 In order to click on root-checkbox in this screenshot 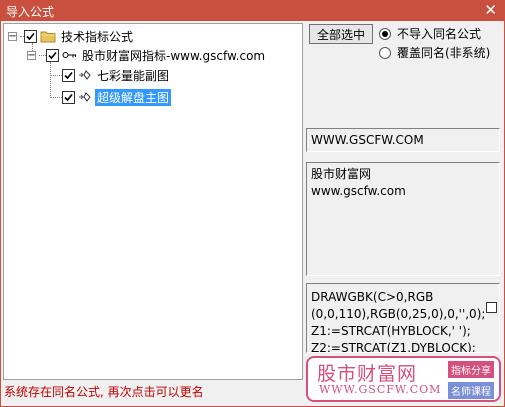, I will do `click(30, 36)`.